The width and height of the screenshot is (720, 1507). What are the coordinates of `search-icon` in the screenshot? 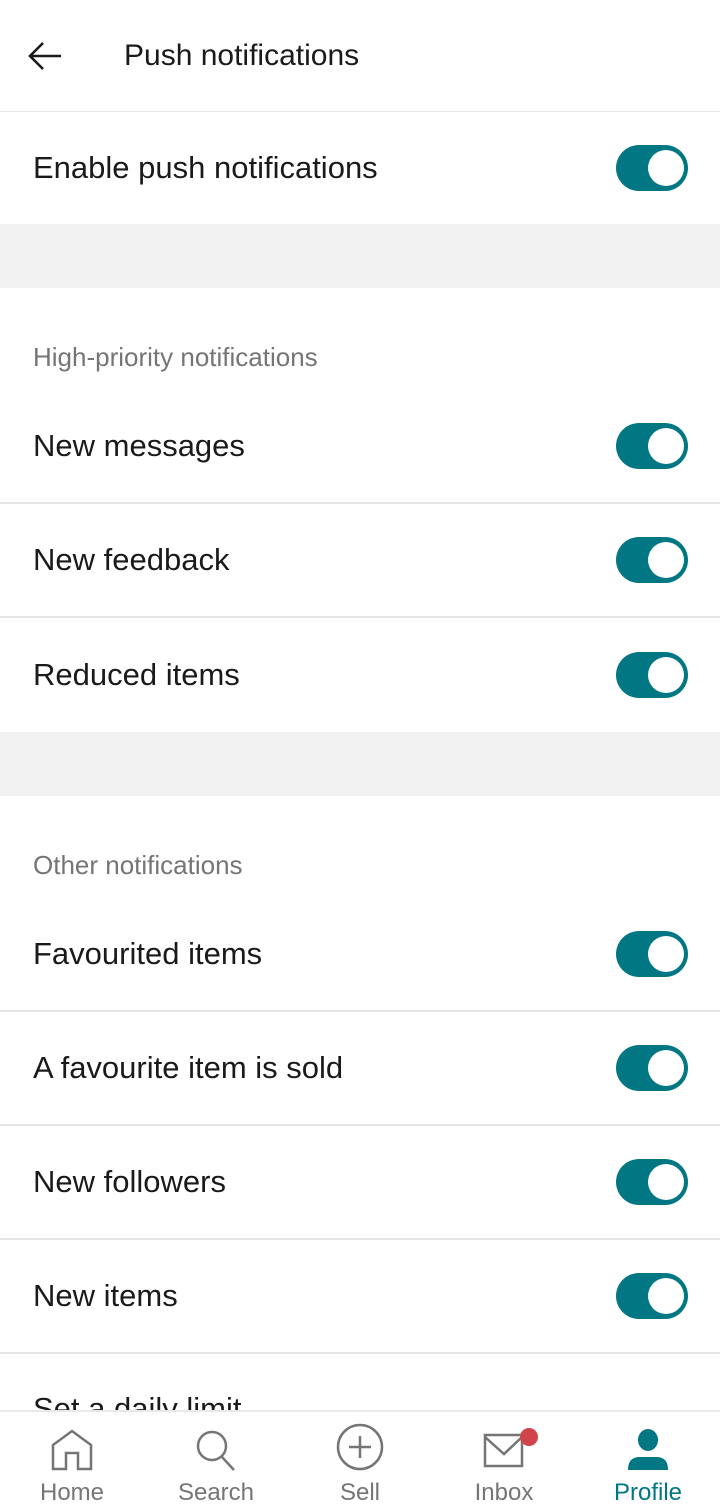 It's located at (215, 1450).